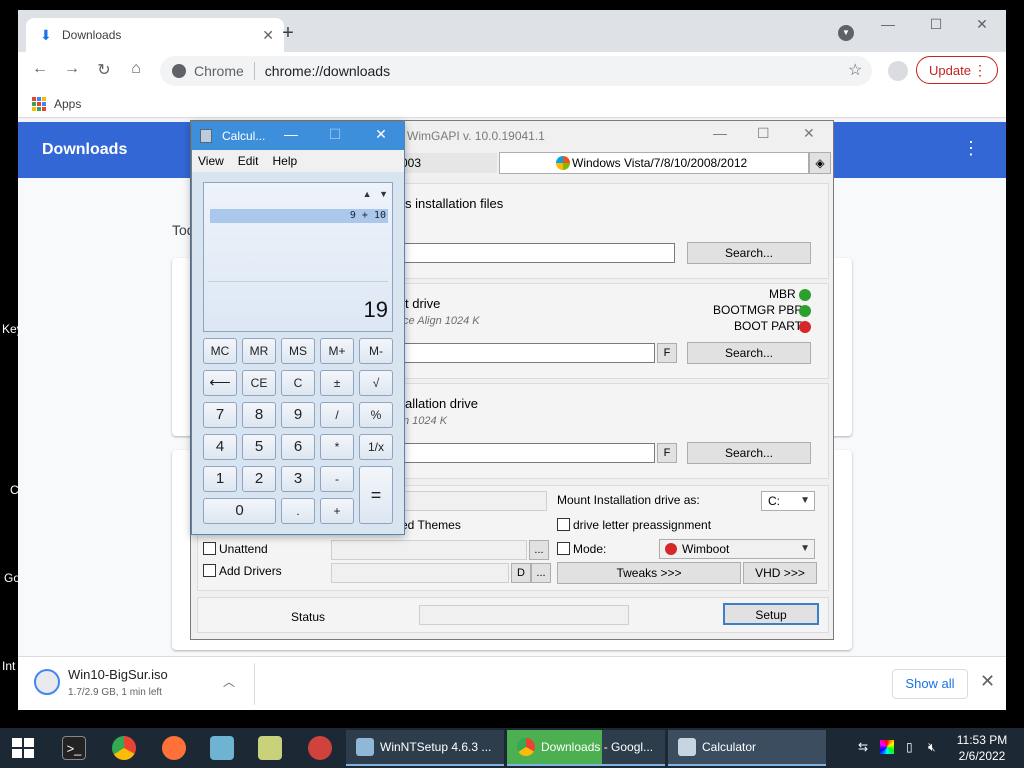 The height and width of the screenshot is (768, 1024). What do you see at coordinates (136, 69) in the screenshot?
I see `home-icon: ⌂` at bounding box center [136, 69].